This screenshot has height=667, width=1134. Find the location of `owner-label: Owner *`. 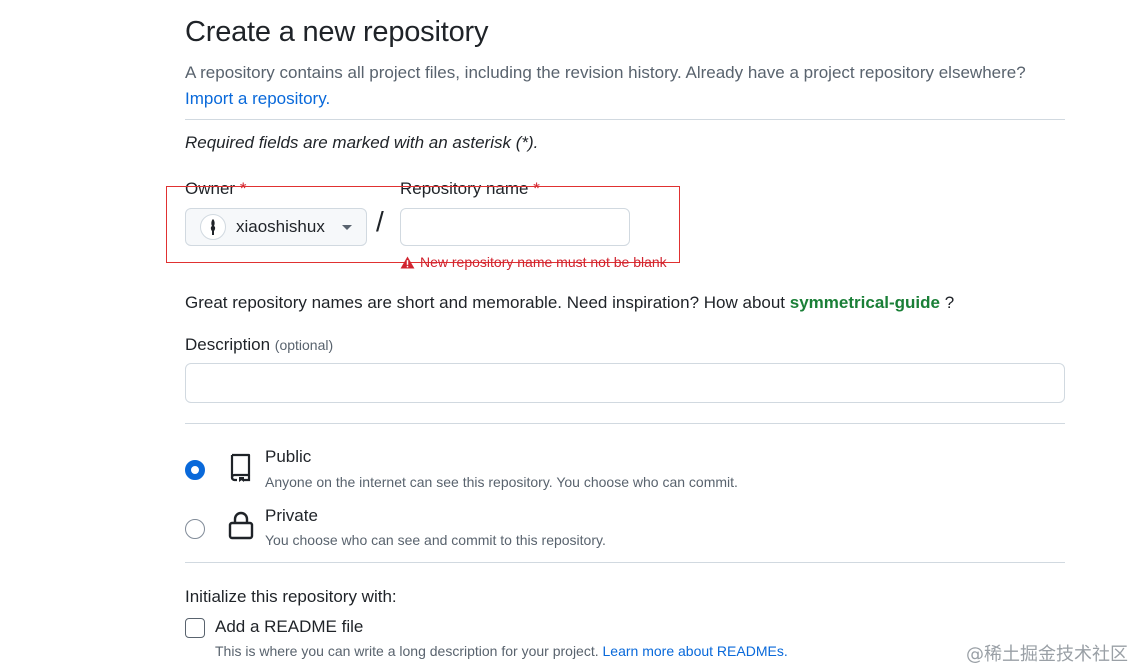

owner-label: Owner * is located at coordinates (215, 189).